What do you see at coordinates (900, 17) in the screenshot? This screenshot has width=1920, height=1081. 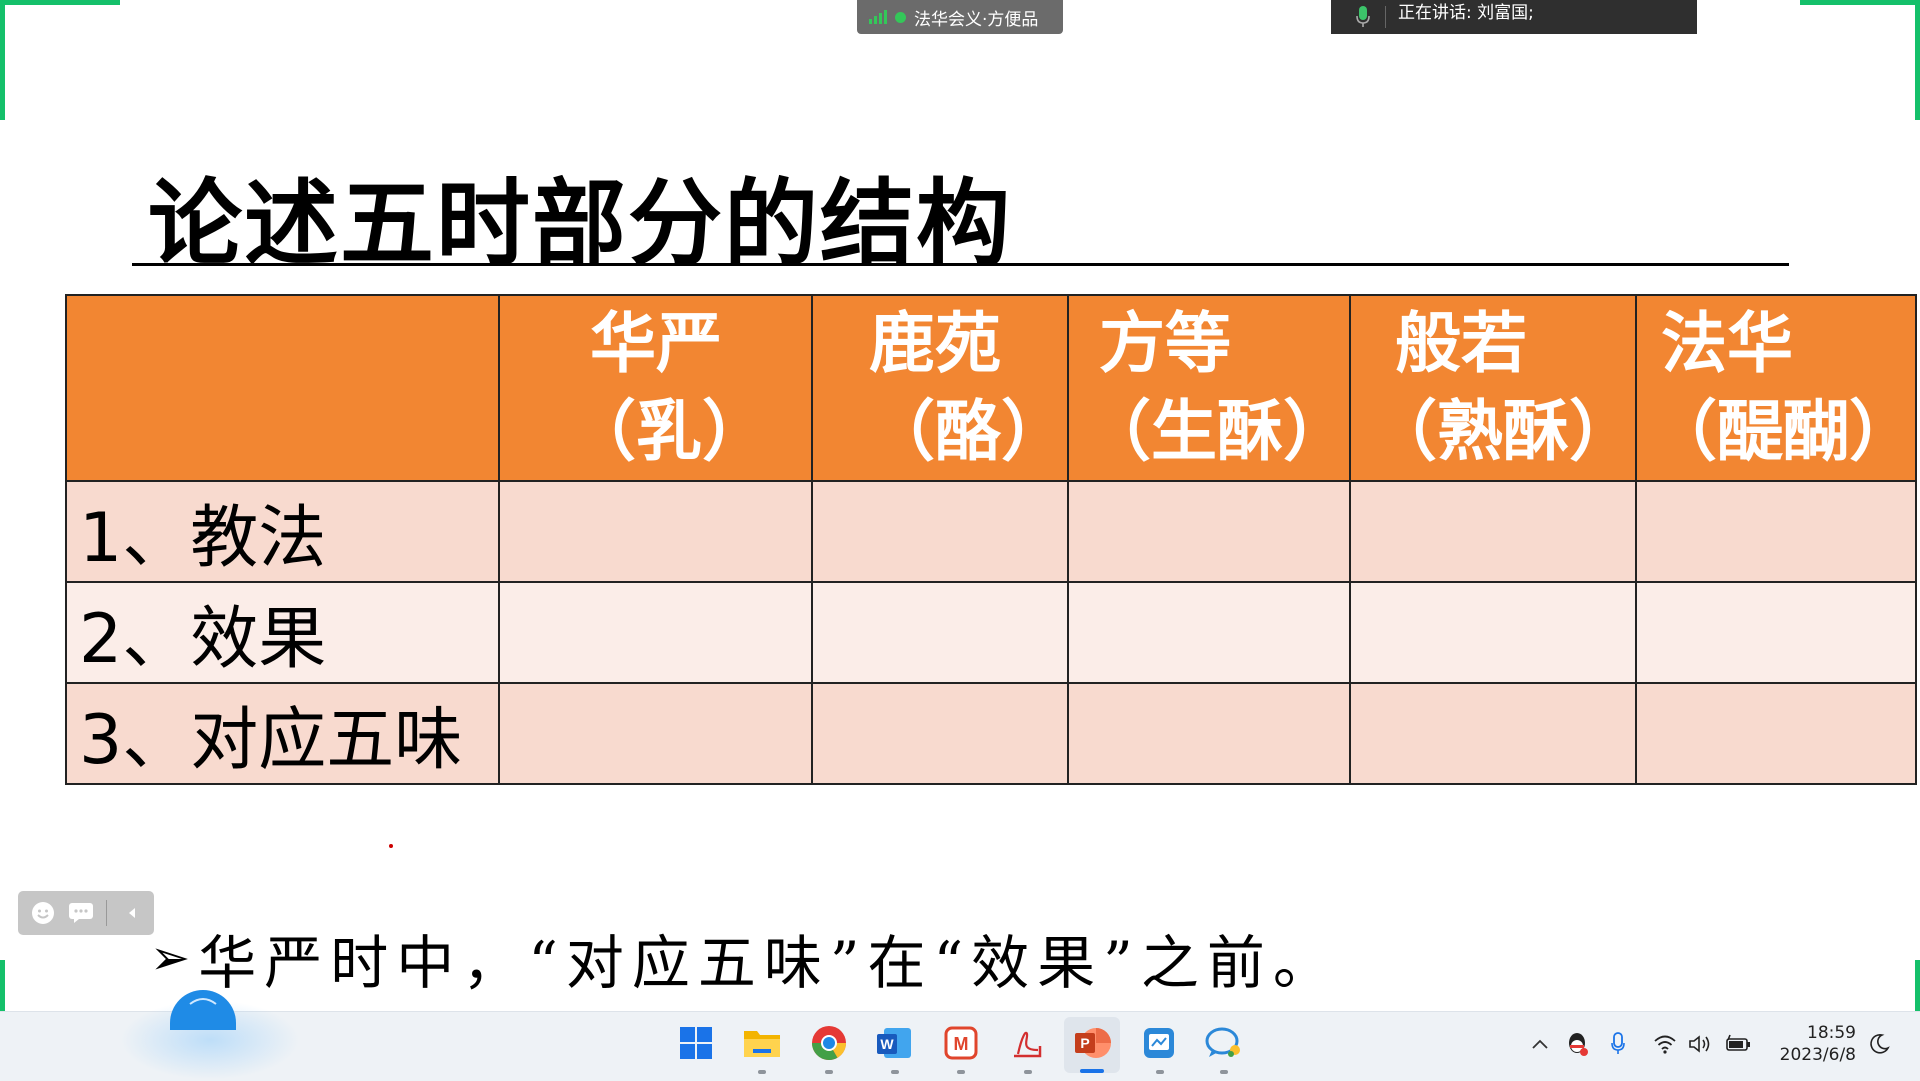 I see `connection-status-icon` at bounding box center [900, 17].